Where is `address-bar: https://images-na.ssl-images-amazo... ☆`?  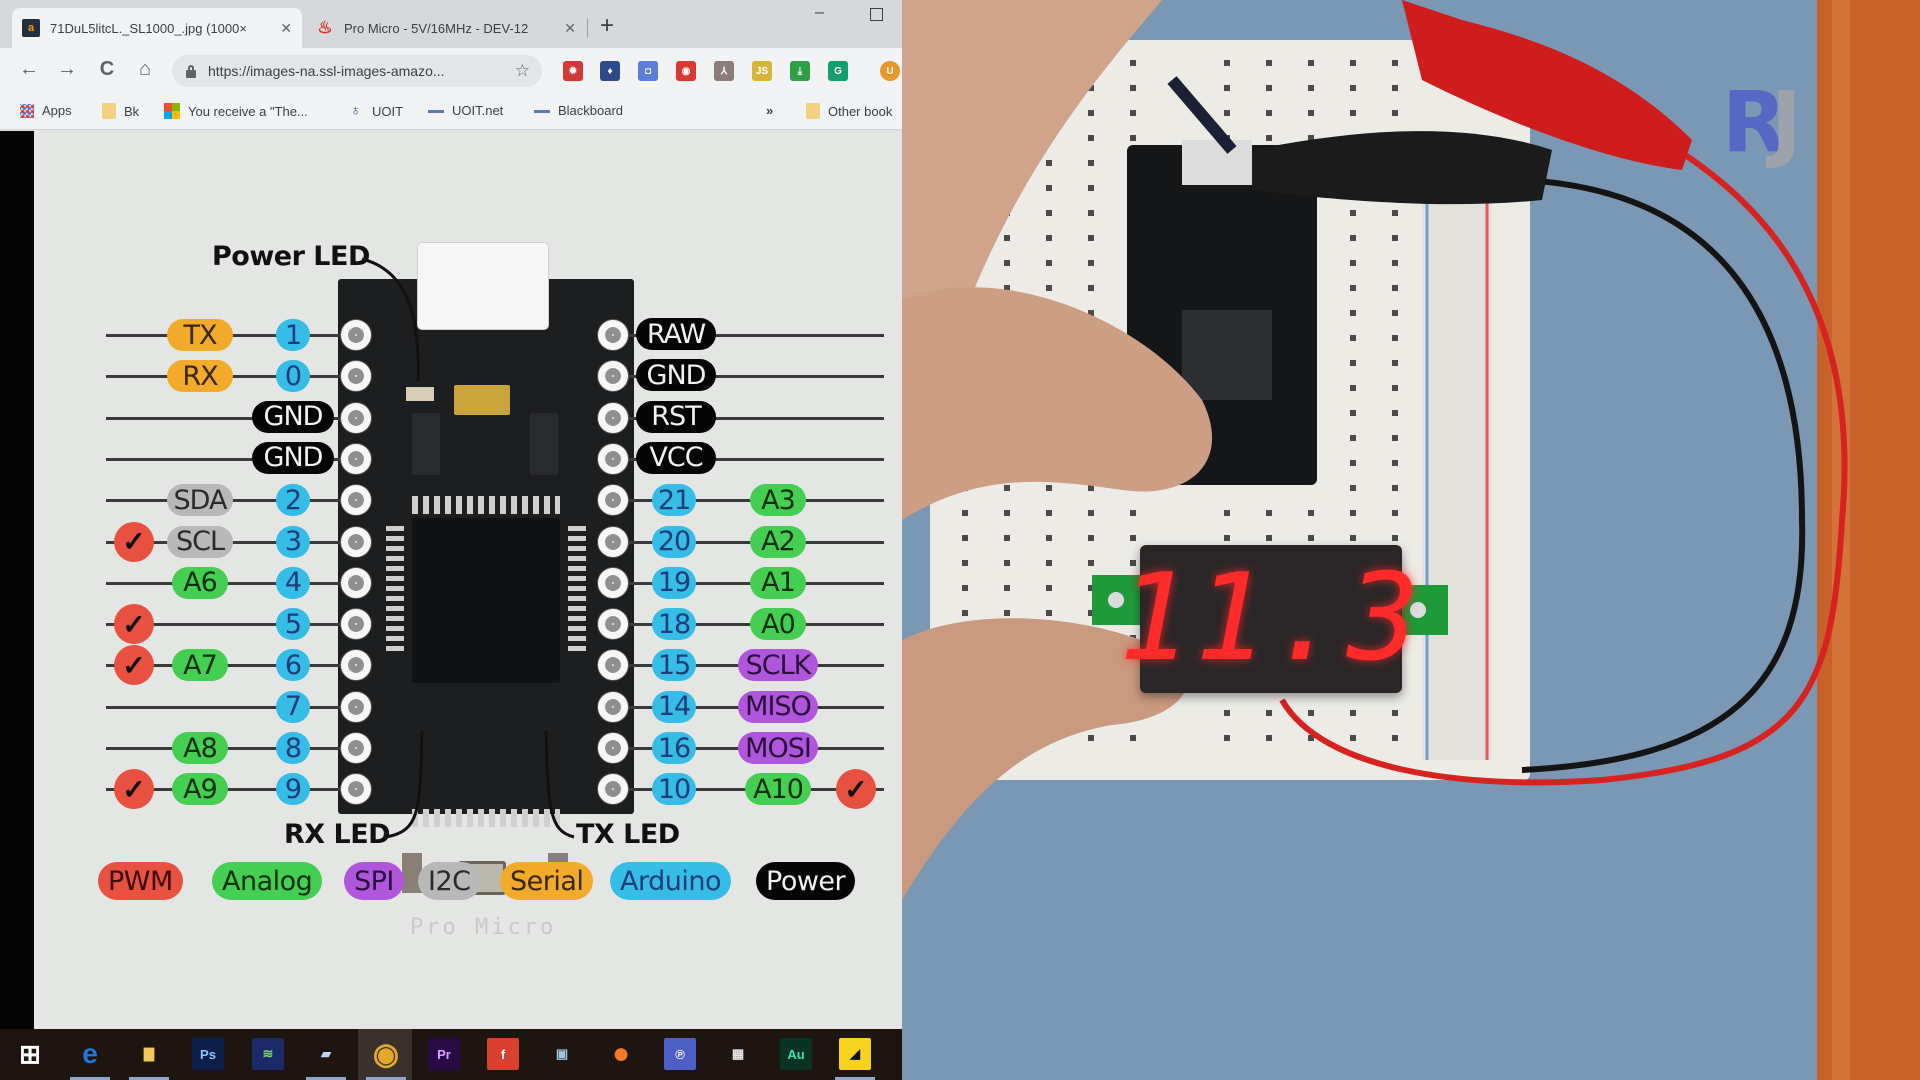 address-bar: https://images-na.ssl-images-amazo... ☆ is located at coordinates (357, 71).